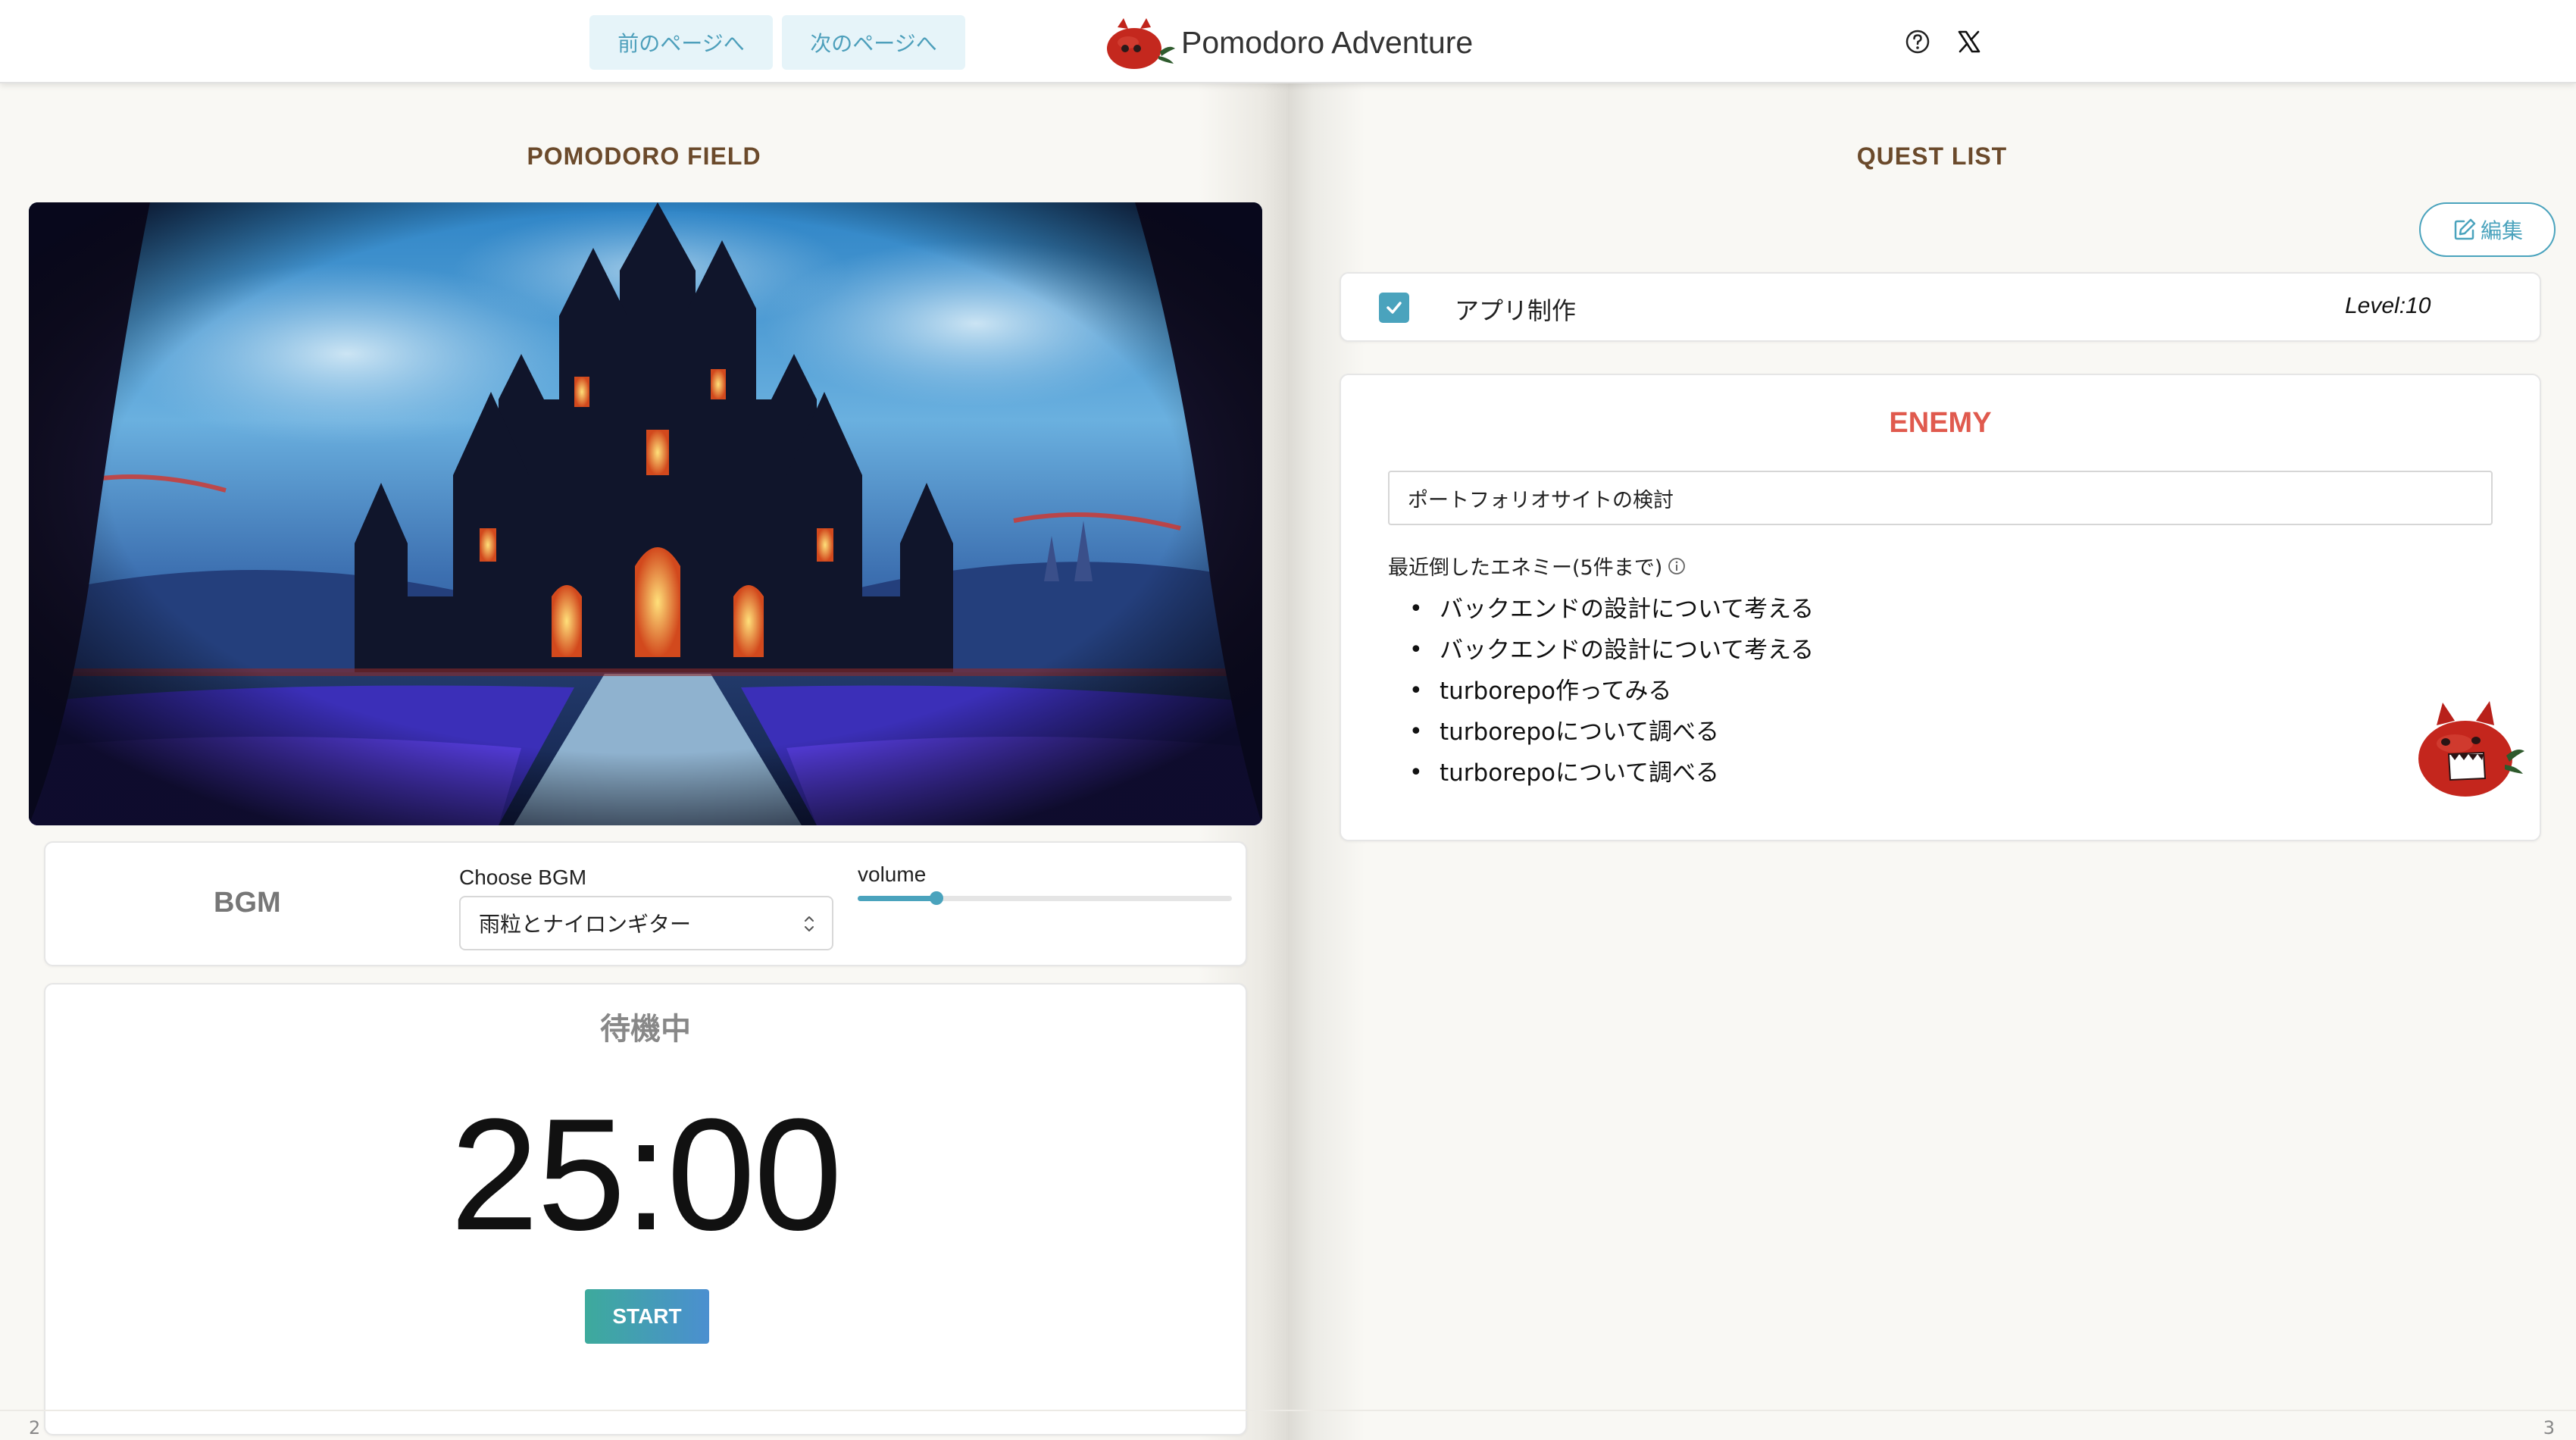 The image size is (2576, 1440). I want to click on start-button: START, so click(647, 1316).